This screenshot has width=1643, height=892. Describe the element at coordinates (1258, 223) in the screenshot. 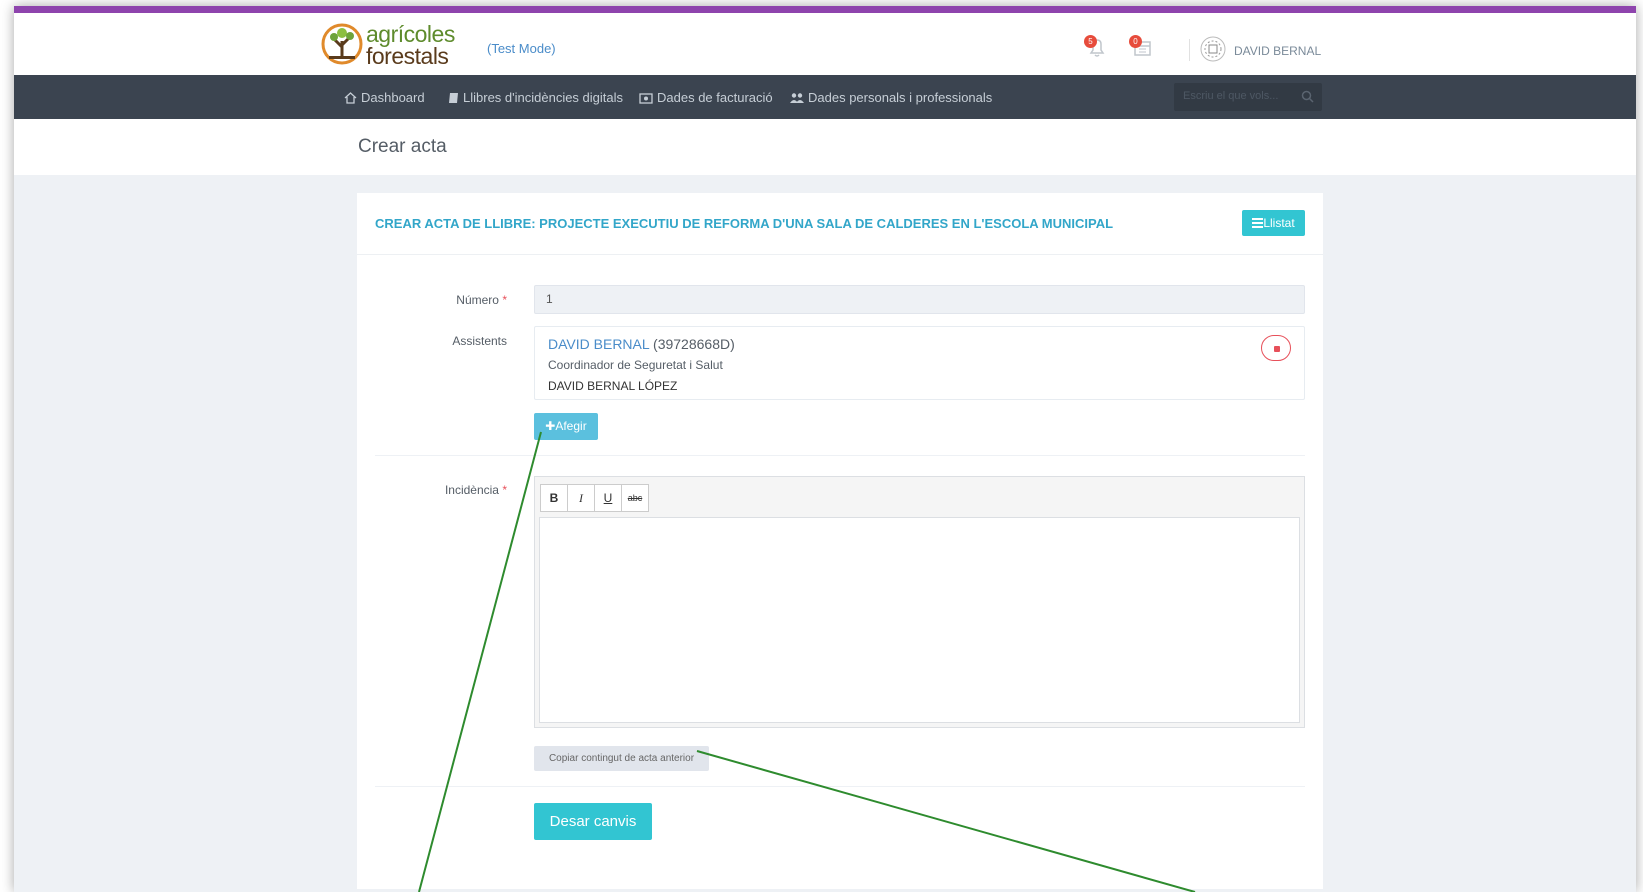

I see `list-icon` at that location.